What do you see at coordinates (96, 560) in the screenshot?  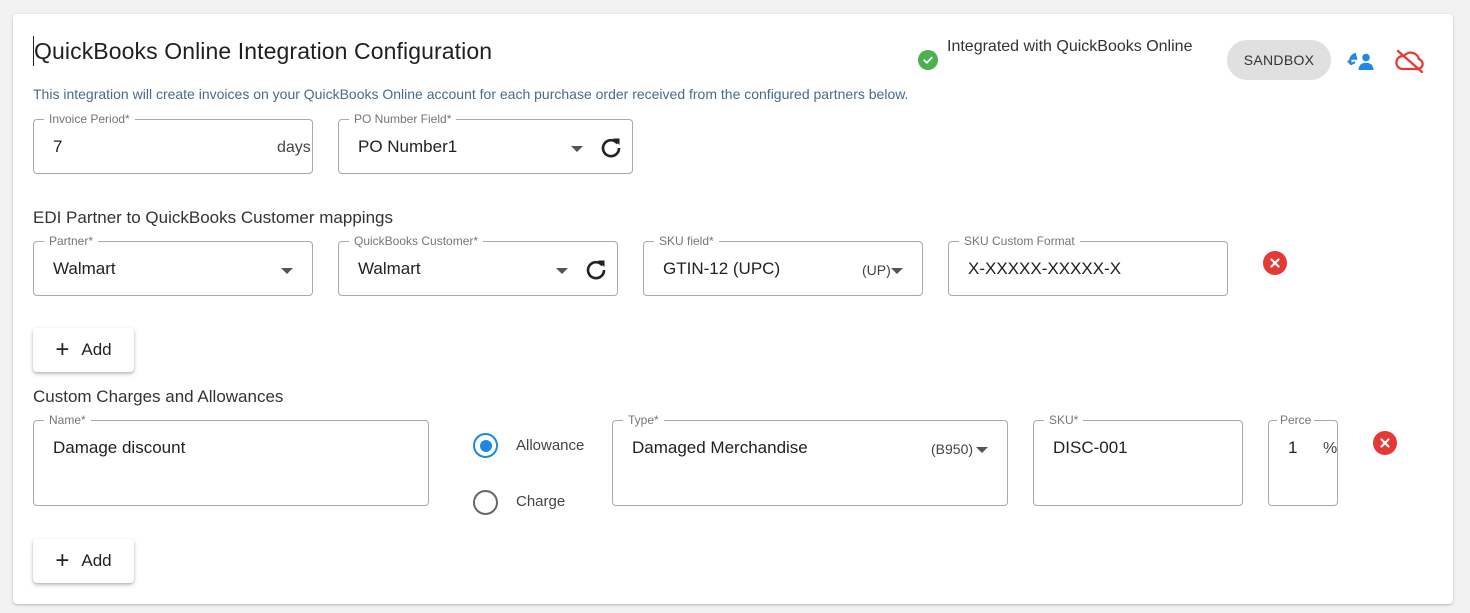 I see `add-charge-label: Add` at bounding box center [96, 560].